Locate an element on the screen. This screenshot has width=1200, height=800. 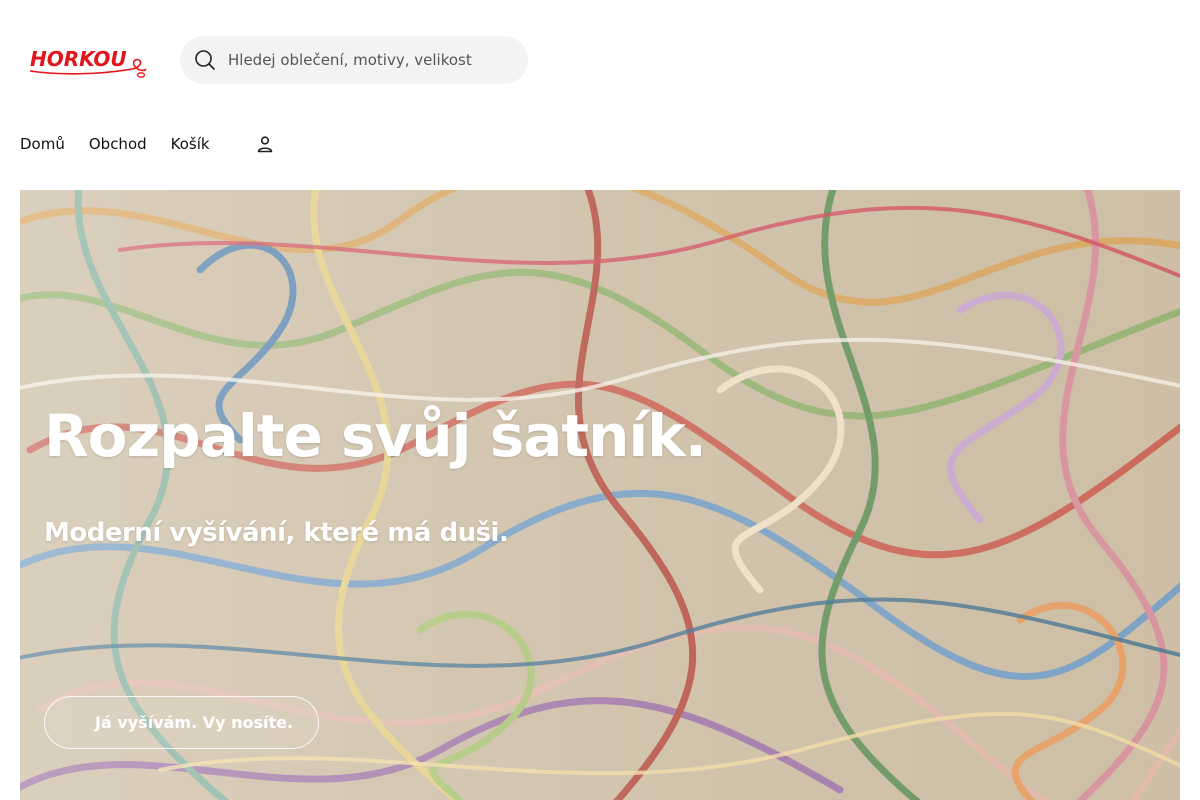
hero-subtitle: Moderní vyšívání, které má duši. is located at coordinates (276, 533).